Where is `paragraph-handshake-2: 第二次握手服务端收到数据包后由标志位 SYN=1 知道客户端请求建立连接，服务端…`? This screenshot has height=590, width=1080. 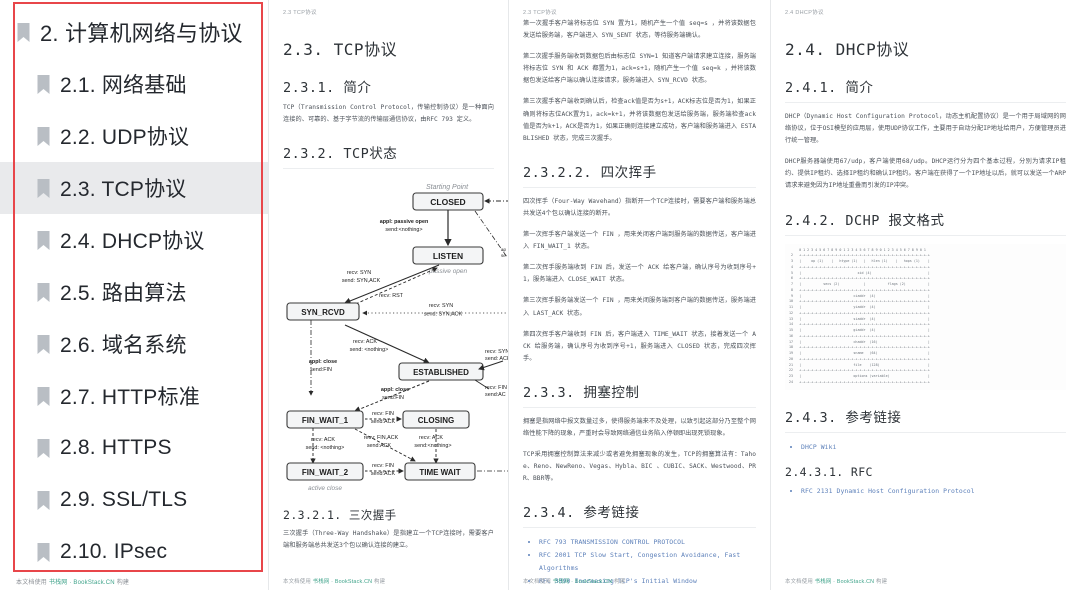 paragraph-handshake-2: 第二次握手服务端收到数据包后由标志位 SYN=1 知道客户端请求建立连接，服务端… is located at coordinates (639, 69).